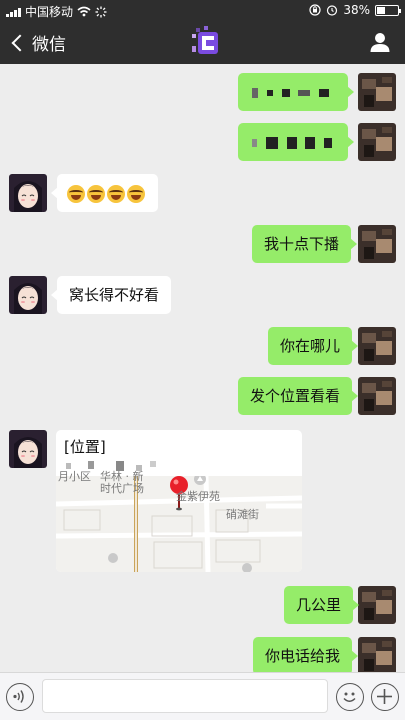 The image size is (405, 720). I want to click on signal-icon, so click(13, 12).